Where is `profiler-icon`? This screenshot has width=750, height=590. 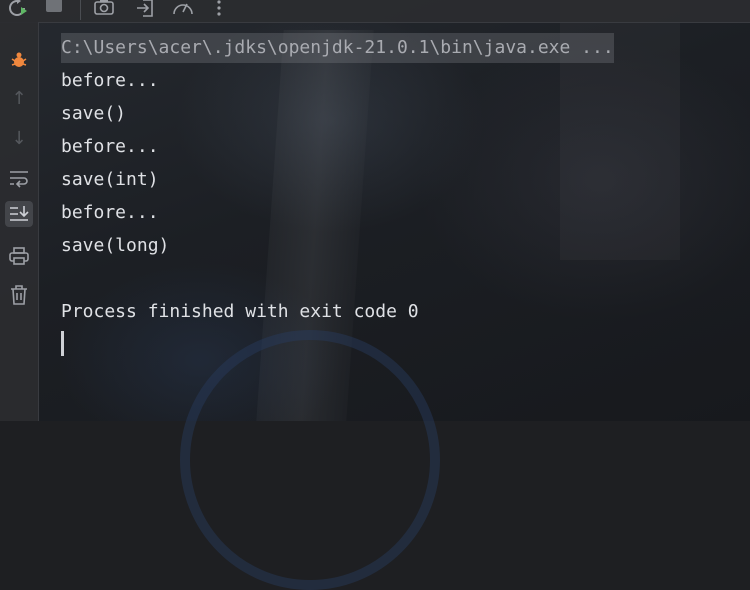
profiler-icon is located at coordinates (183, 11).